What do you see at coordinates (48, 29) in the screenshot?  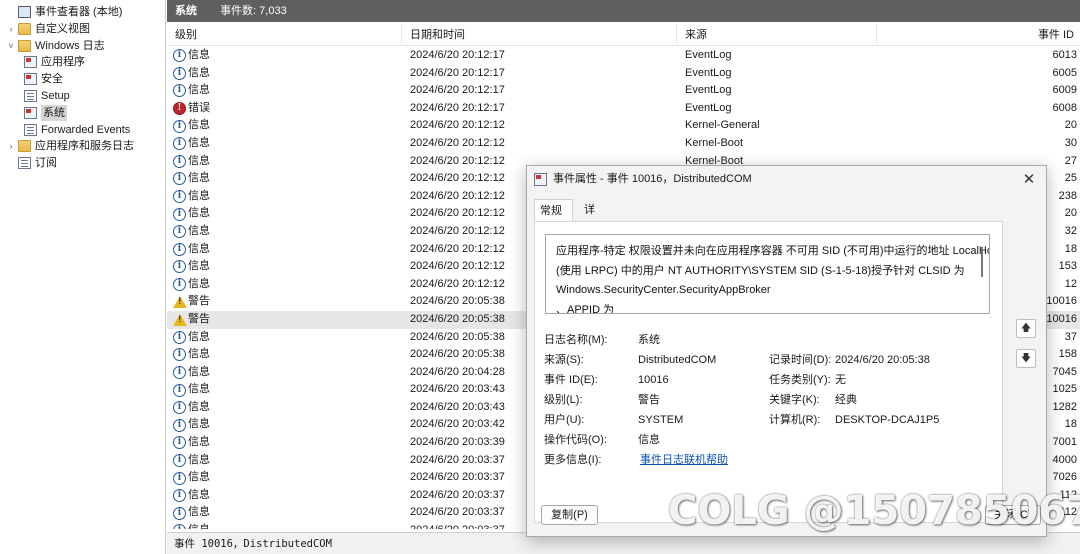 I see `tree-item: › 自定义视图` at bounding box center [48, 29].